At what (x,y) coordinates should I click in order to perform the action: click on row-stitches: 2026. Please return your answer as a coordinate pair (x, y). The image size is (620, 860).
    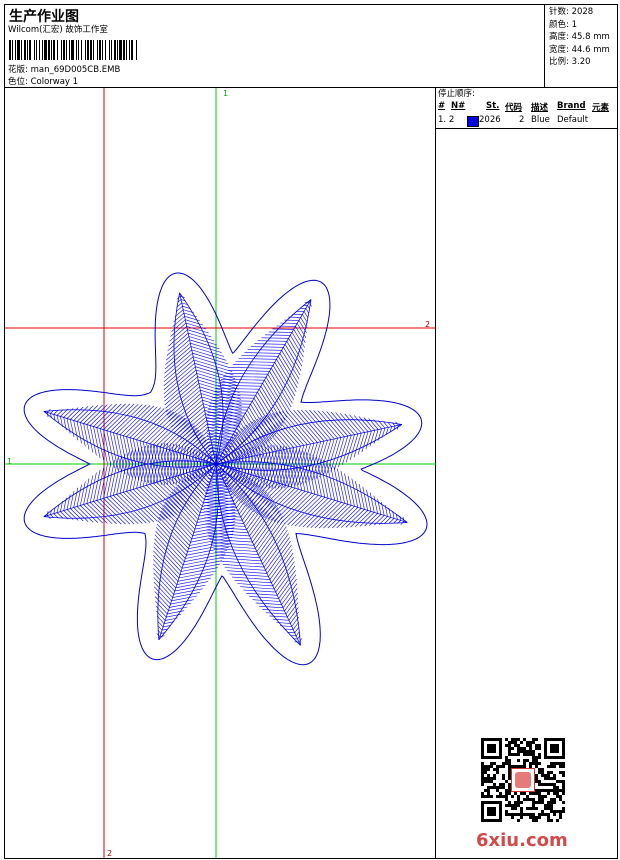
    Looking at the image, I should click on (490, 120).